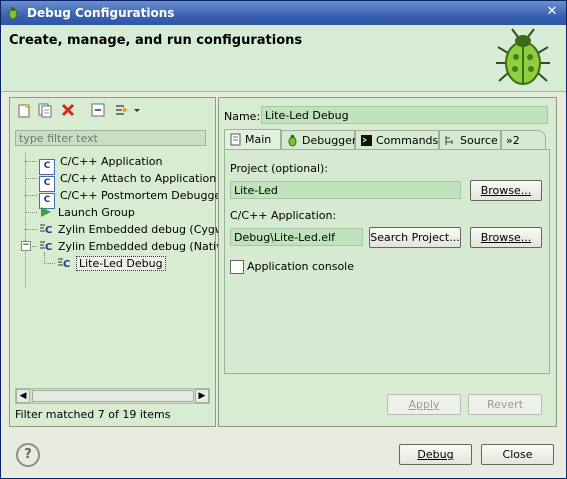 The image size is (567, 479). I want to click on overflow-icon: »2, so click(513, 140).